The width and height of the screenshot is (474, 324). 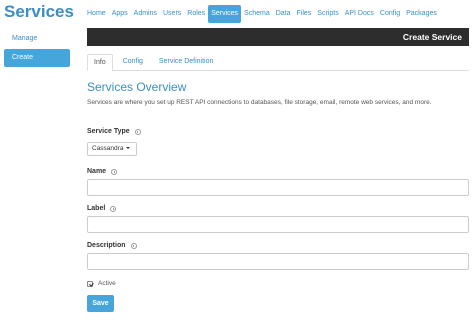 I want to click on name-label: Name, so click(x=102, y=171).